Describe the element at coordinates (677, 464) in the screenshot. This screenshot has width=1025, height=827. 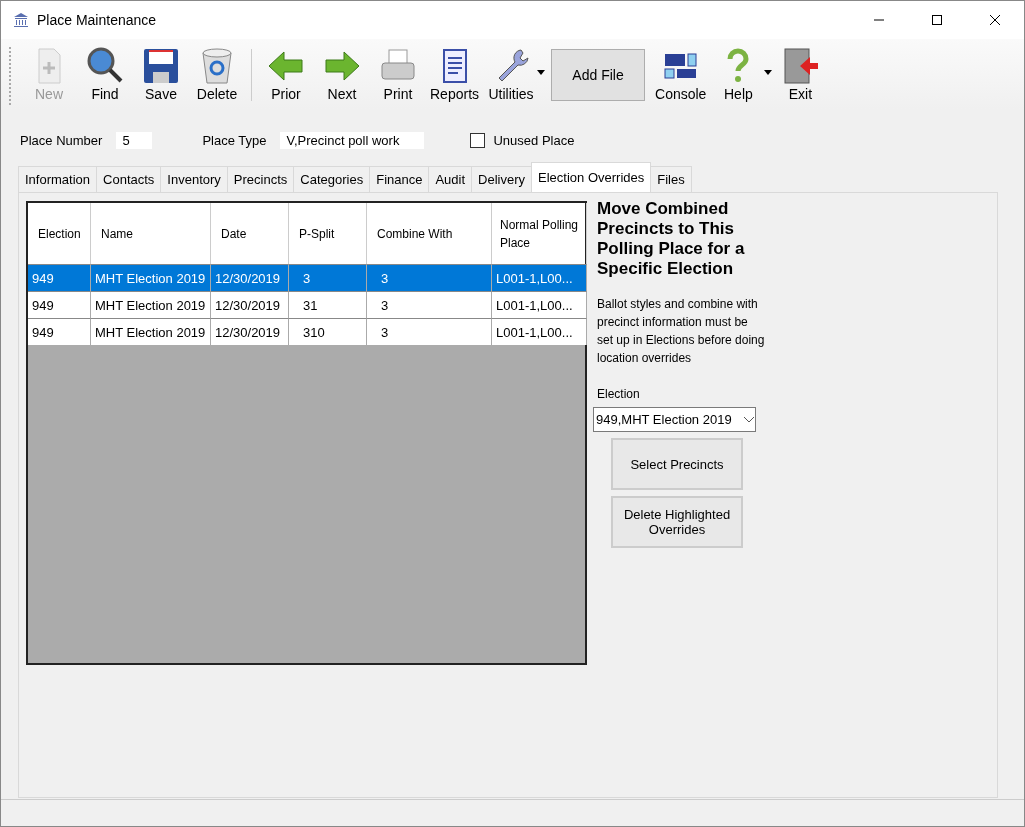
I see `select-precincts-button: Select Precincts` at that location.